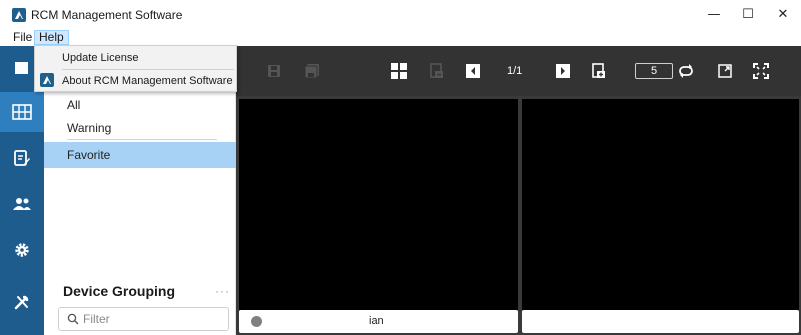  I want to click on next-page-button, so click(563, 71).